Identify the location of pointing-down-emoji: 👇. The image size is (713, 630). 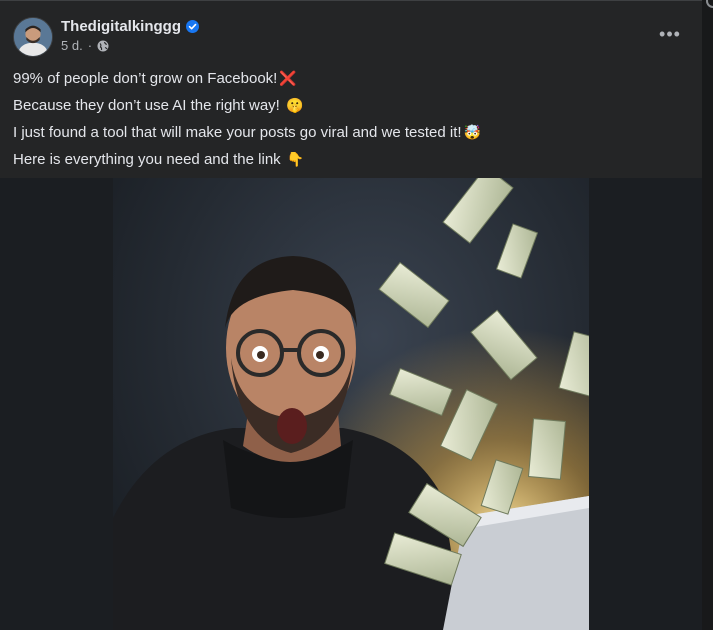
(295, 159).